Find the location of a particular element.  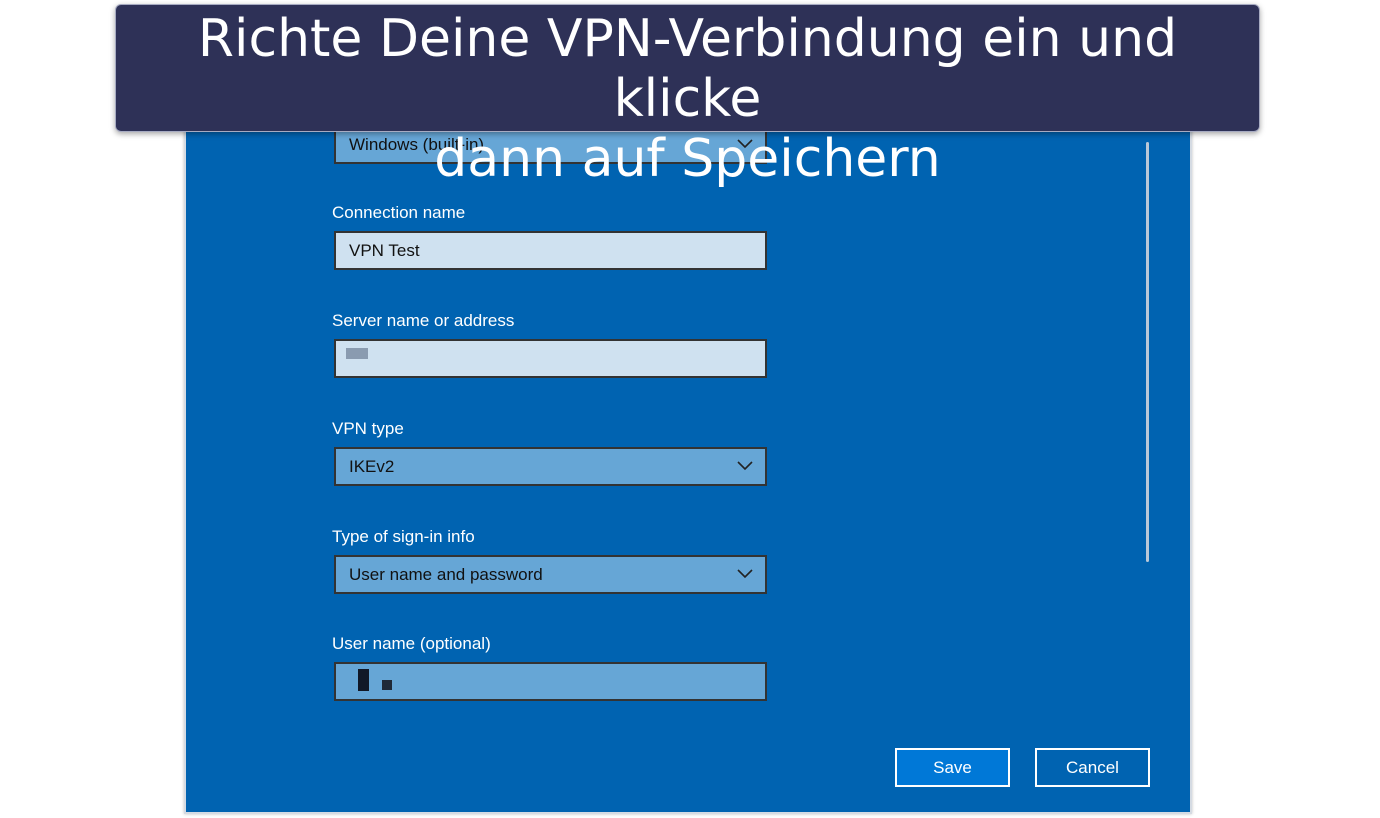

username-label: User name (optional) is located at coordinates (411, 643).